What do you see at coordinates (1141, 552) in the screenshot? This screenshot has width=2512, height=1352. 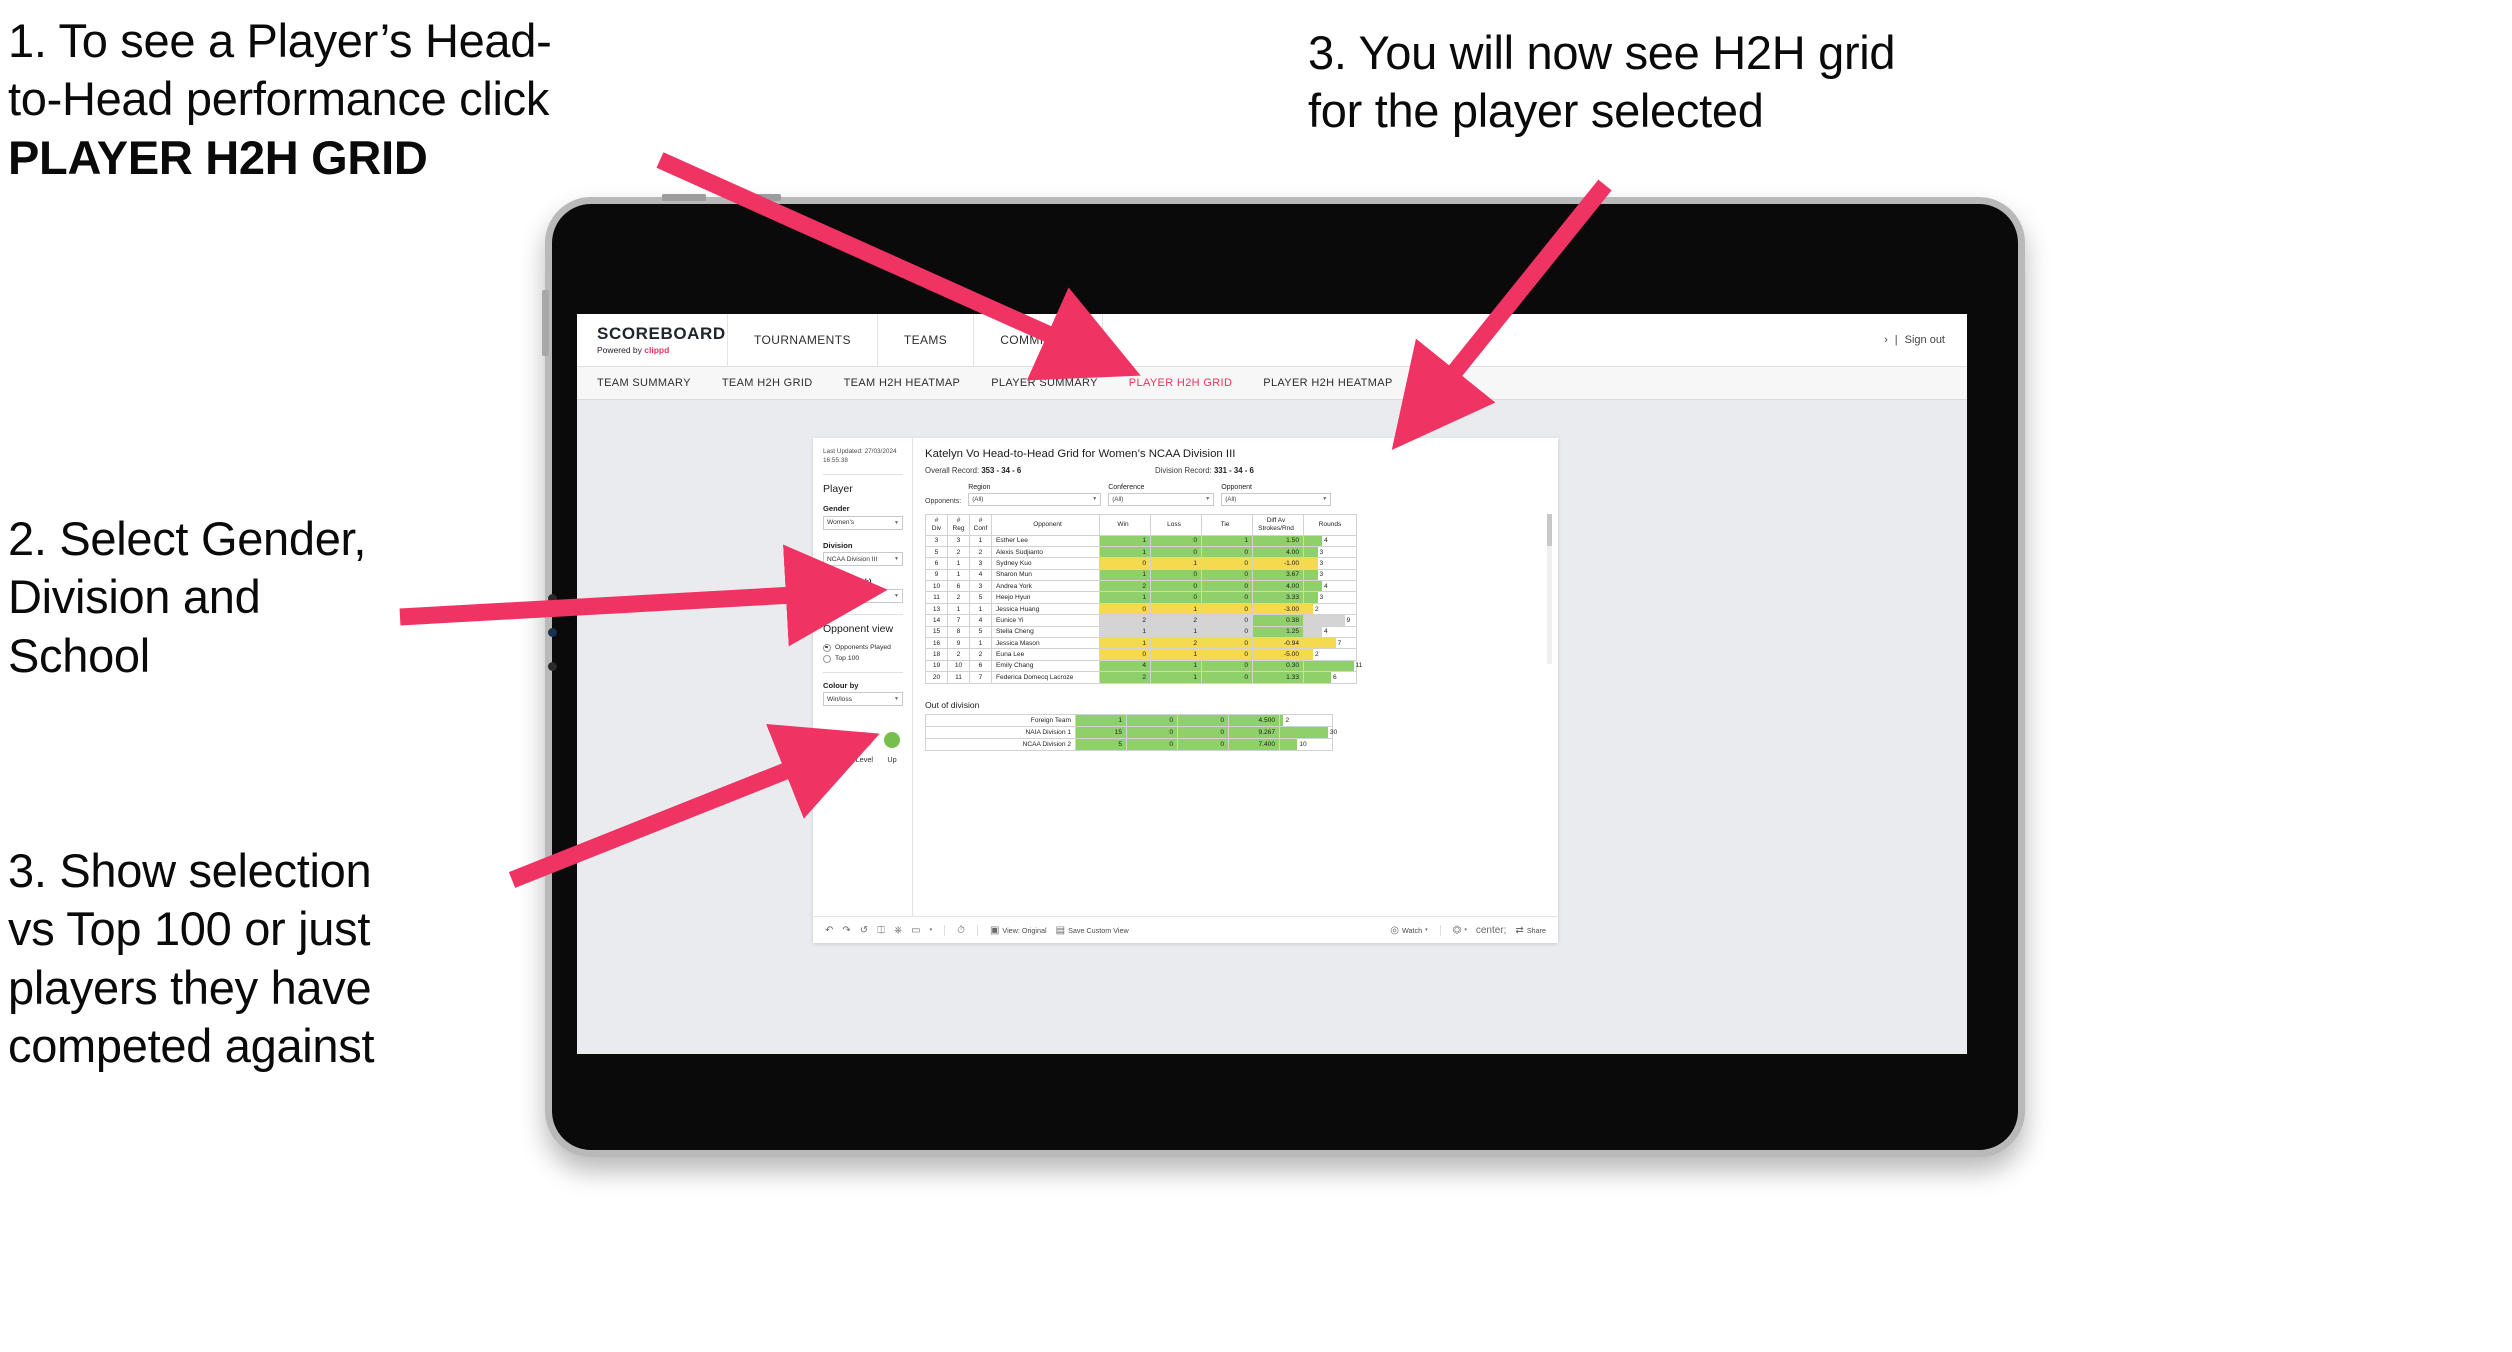 I see `table-row: 5 2 2 Alexis Sudjianto 1 0 0 4.00 3` at bounding box center [1141, 552].